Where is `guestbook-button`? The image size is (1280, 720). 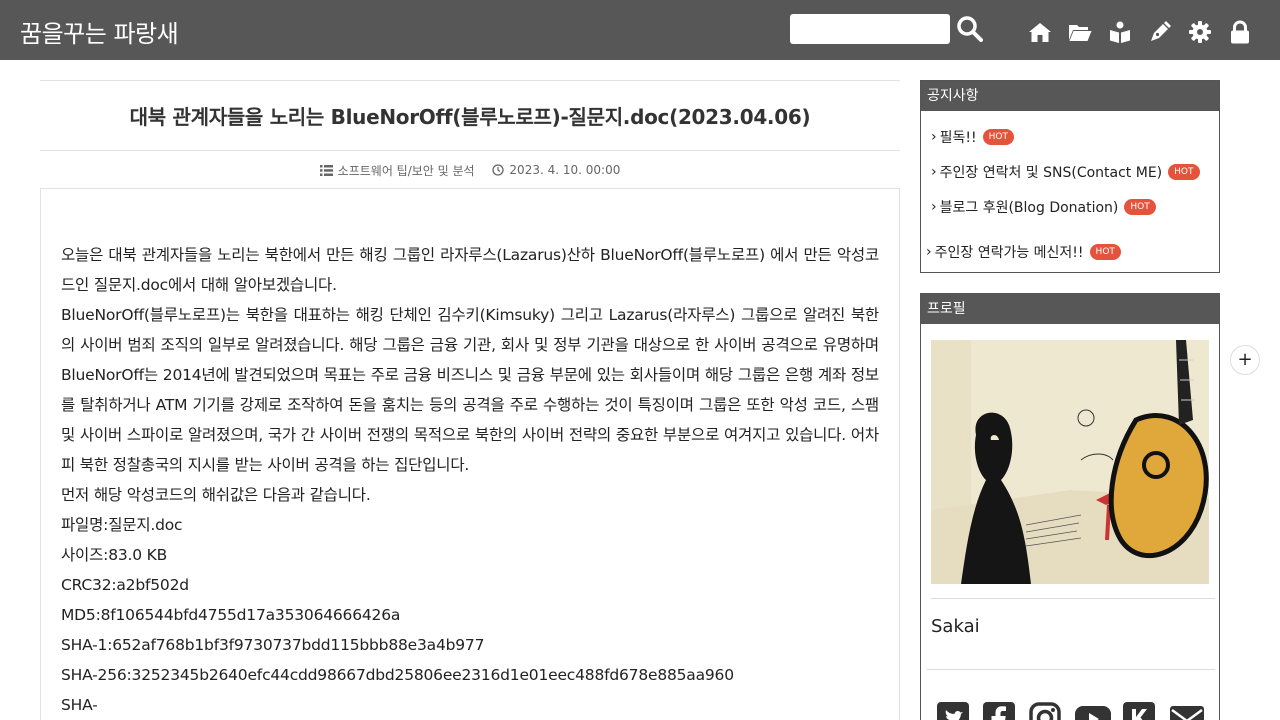 guestbook-button is located at coordinates (1120, 32).